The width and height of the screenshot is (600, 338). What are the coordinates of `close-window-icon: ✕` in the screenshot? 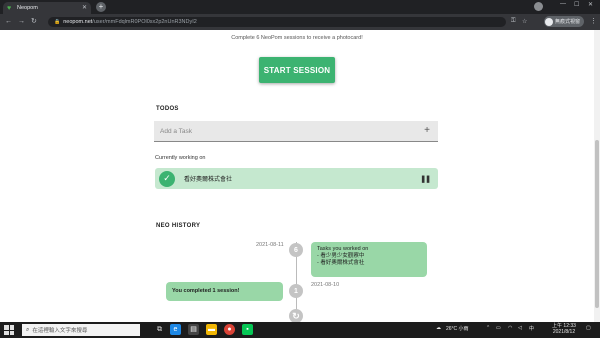 It's located at (590, 4).